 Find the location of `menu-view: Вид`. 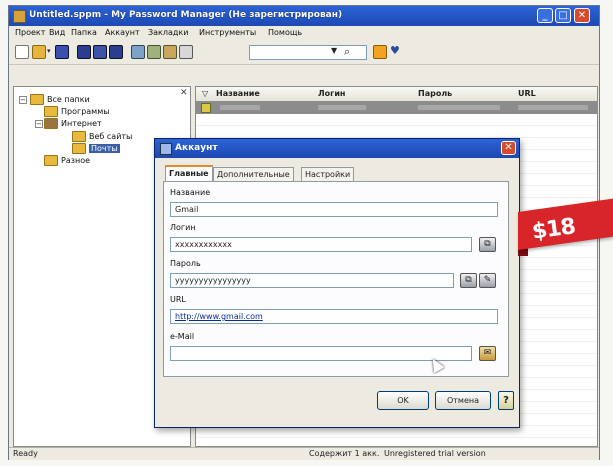

menu-view: Вид is located at coordinates (57, 32).